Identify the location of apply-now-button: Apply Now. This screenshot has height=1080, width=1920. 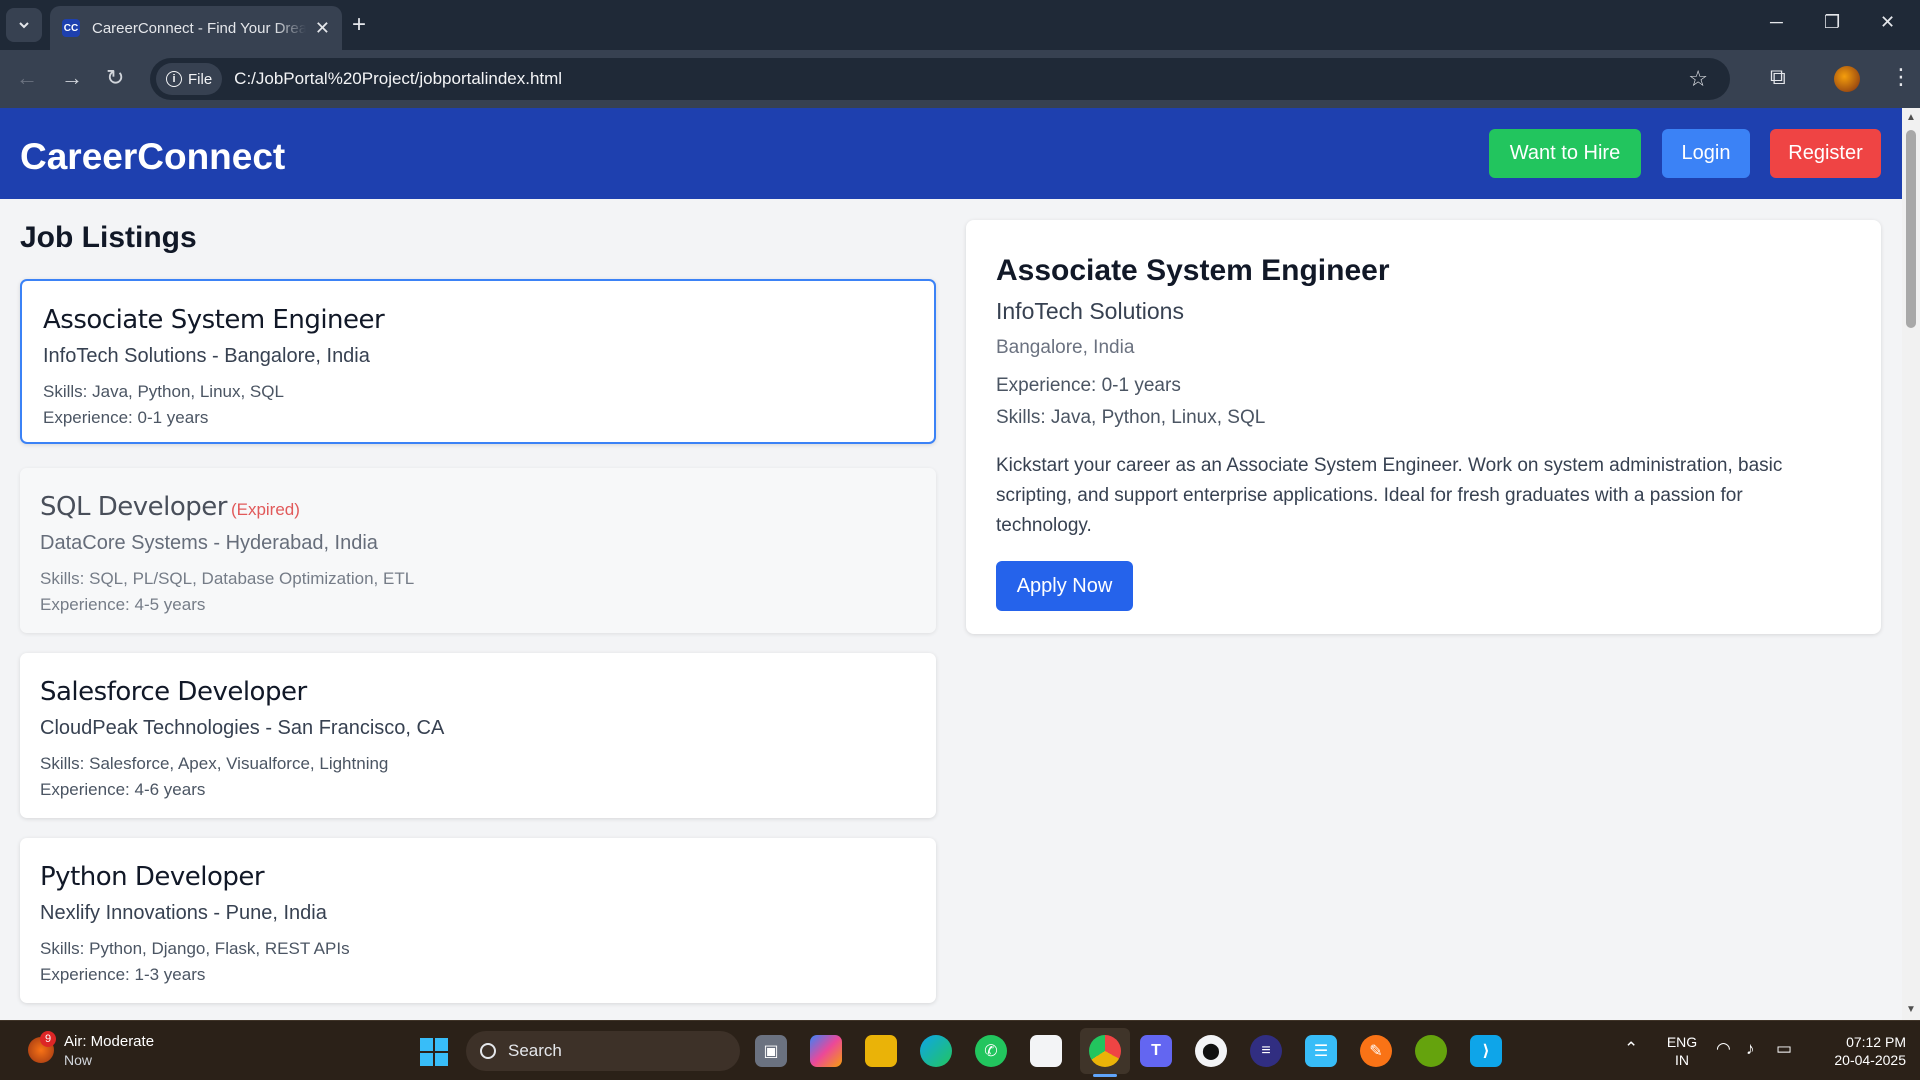
(1064, 586).